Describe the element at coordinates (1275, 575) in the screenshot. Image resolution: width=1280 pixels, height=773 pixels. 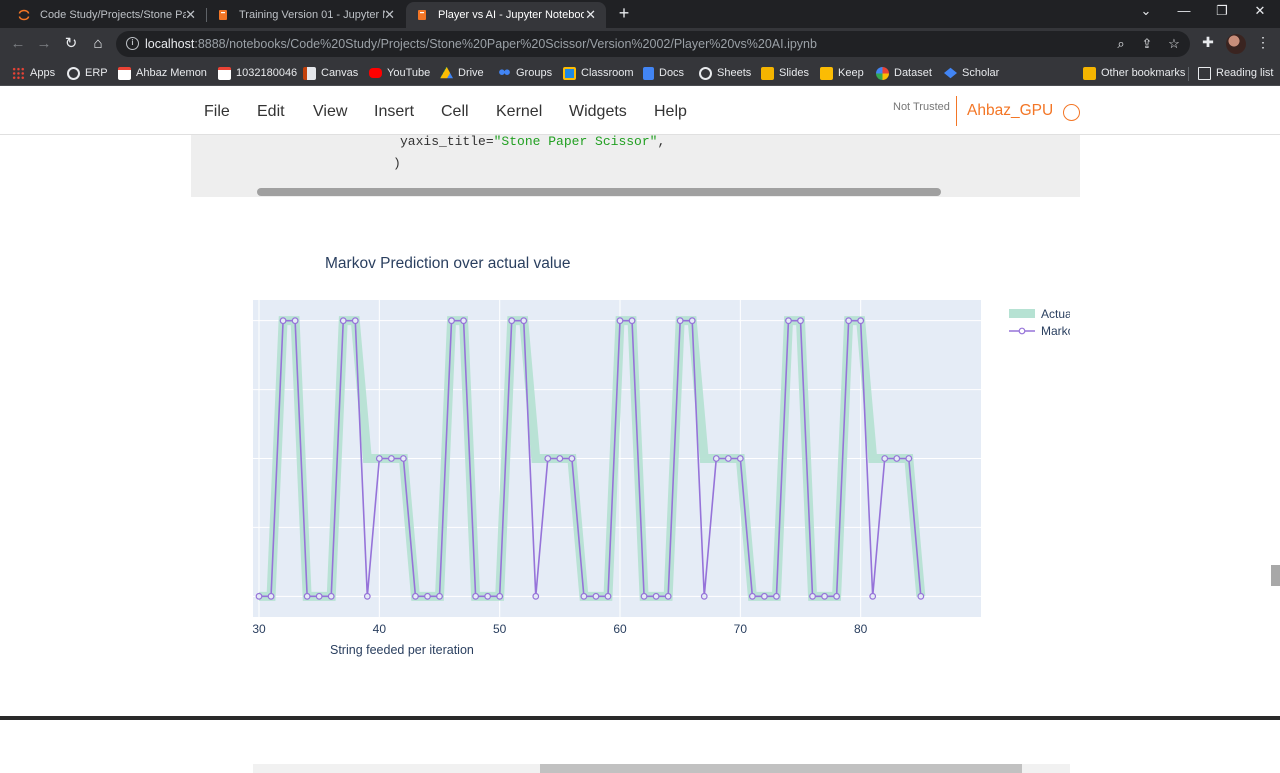
I see `page-scrollbar-thumb` at that location.